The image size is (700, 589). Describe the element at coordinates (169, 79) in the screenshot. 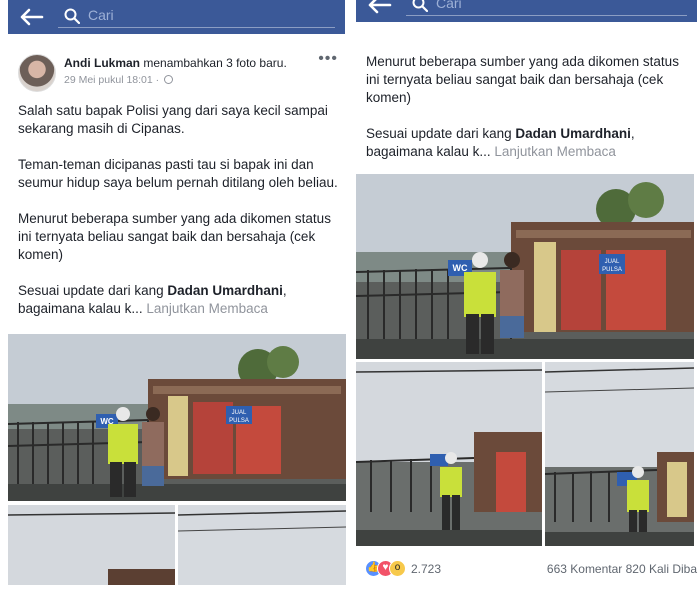

I see `globe-icon` at that location.